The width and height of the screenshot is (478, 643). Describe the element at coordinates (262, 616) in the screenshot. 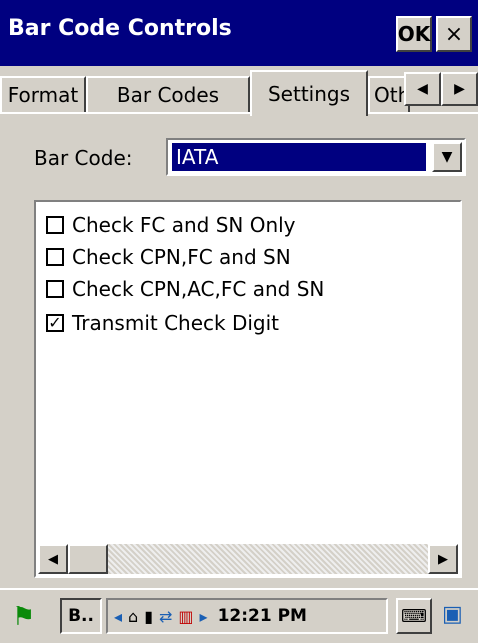

I see `clock: 12:21 PM` at that location.